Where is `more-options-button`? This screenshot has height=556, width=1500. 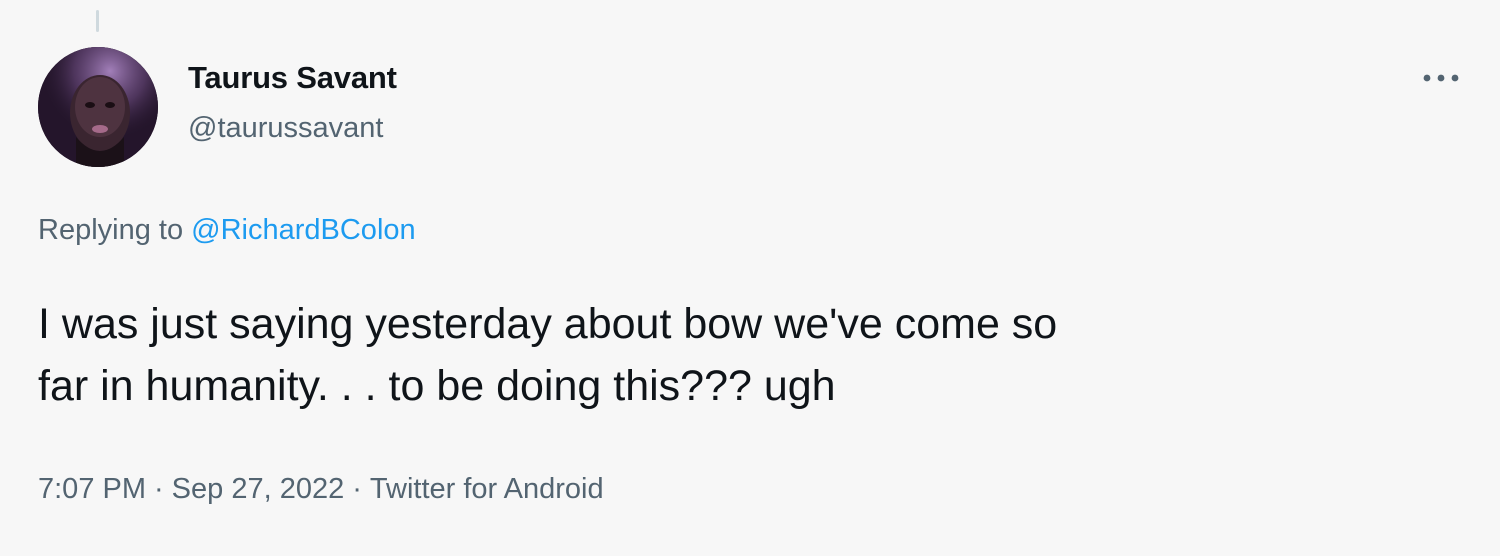
more-options-button is located at coordinates (1441, 78).